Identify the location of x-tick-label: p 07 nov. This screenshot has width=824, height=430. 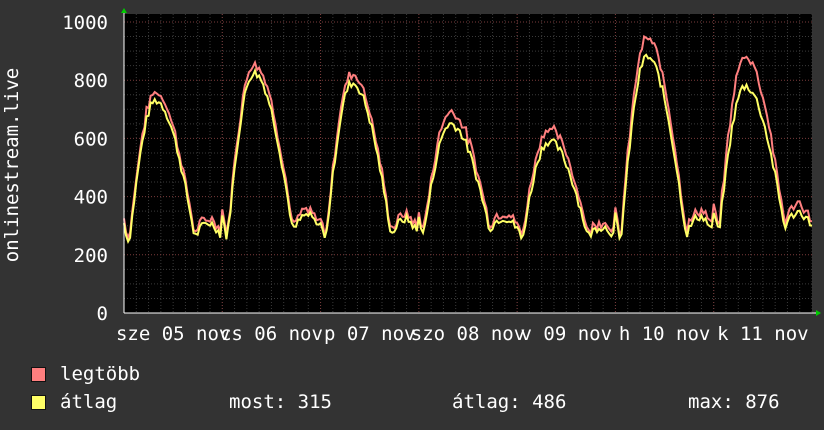
(370, 334).